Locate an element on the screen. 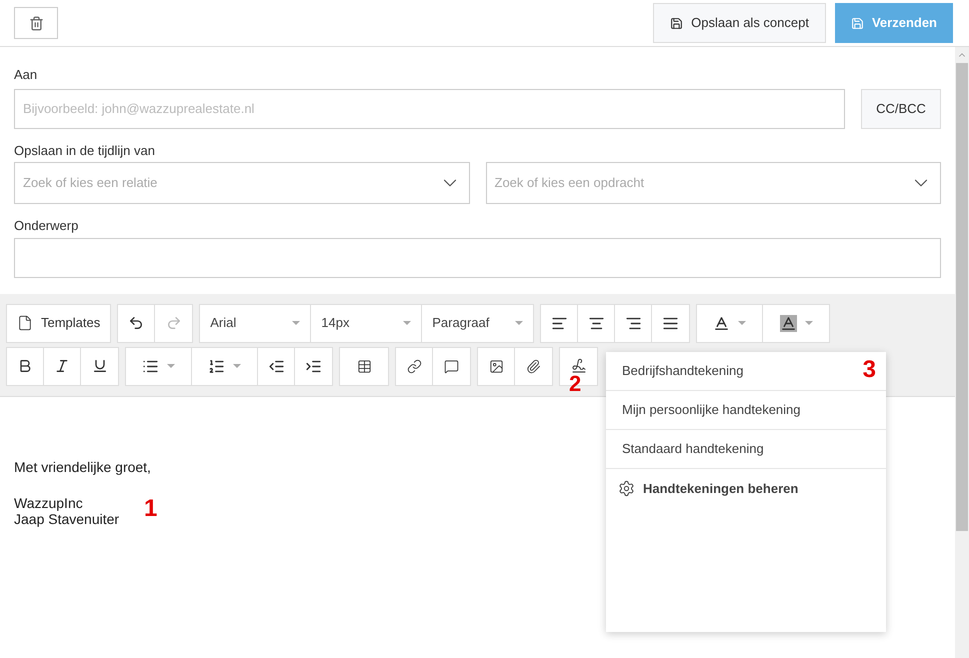 The height and width of the screenshot is (658, 969). settings-icon is located at coordinates (626, 488).